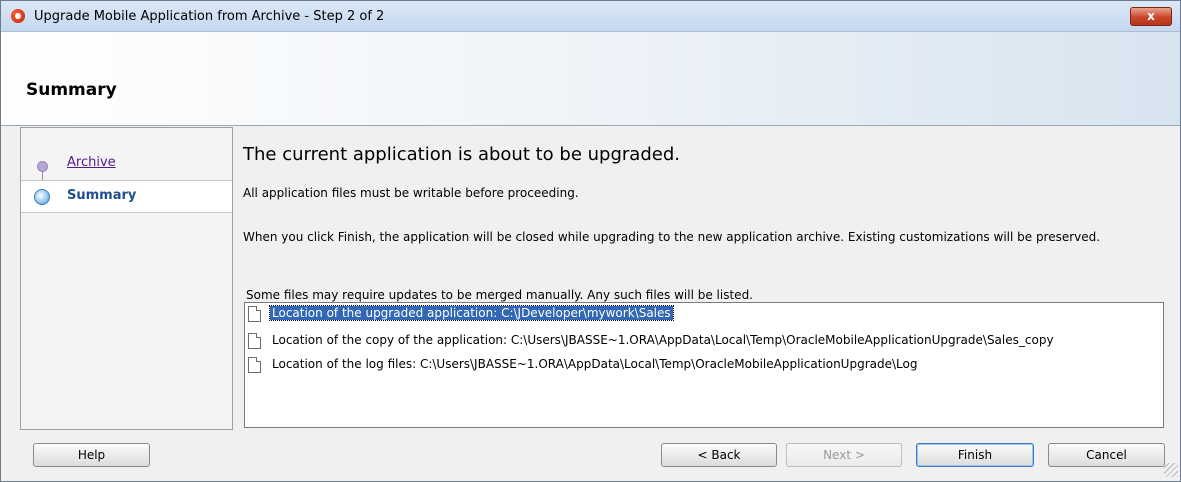  I want to click on nav-step-summary: Summary, so click(126, 196).